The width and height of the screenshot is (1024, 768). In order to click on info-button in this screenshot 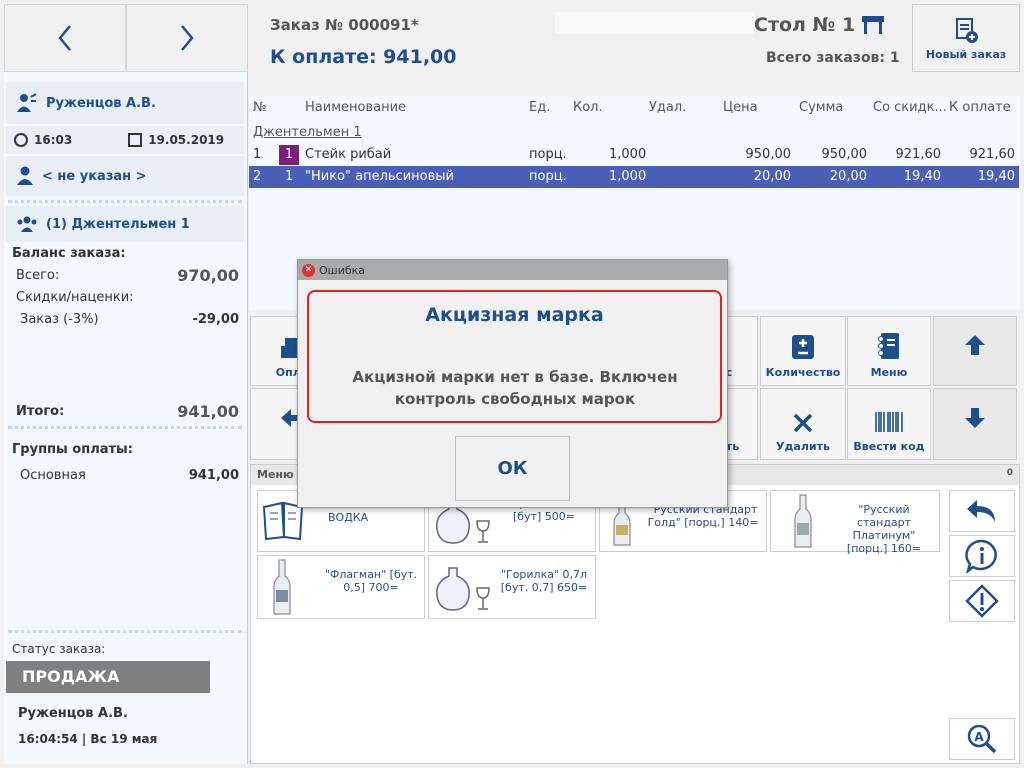, I will do `click(982, 556)`.